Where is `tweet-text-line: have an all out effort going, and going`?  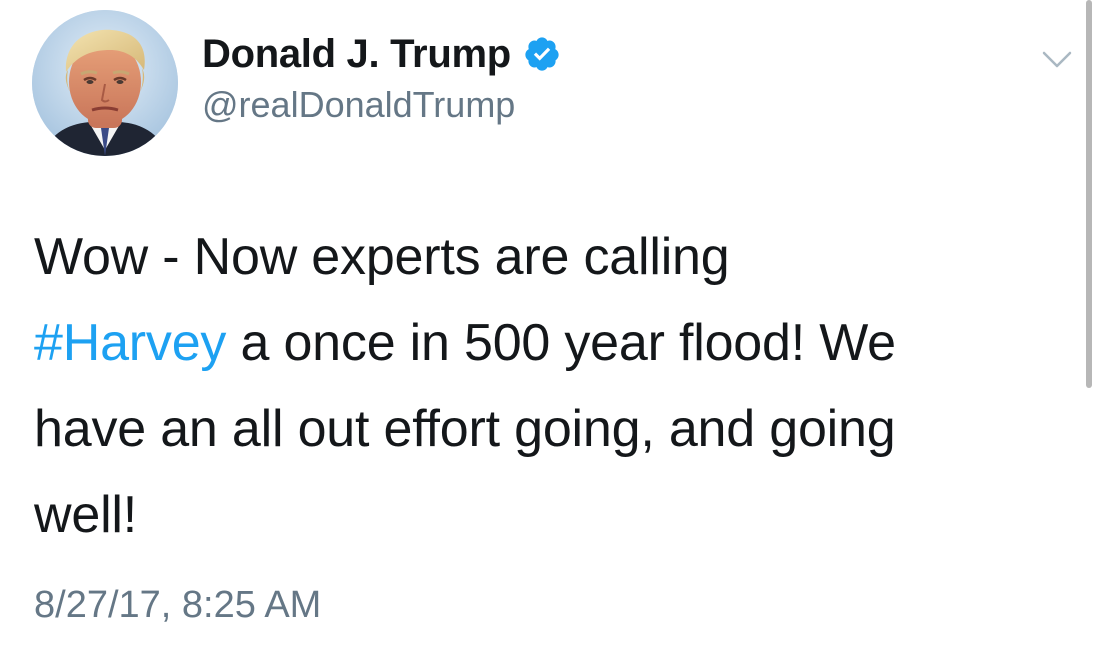
tweet-text-line: have an all out effort going, and going is located at coordinates (465, 429).